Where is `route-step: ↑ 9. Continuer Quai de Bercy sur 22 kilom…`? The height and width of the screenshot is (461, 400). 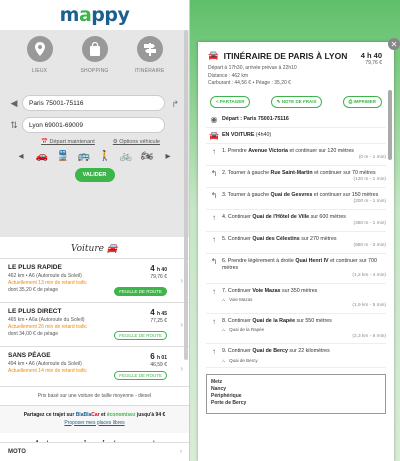
route-step: ↑ 9. Continuer Quai de Bercy sur 22 kilom… is located at coordinates (296, 356).